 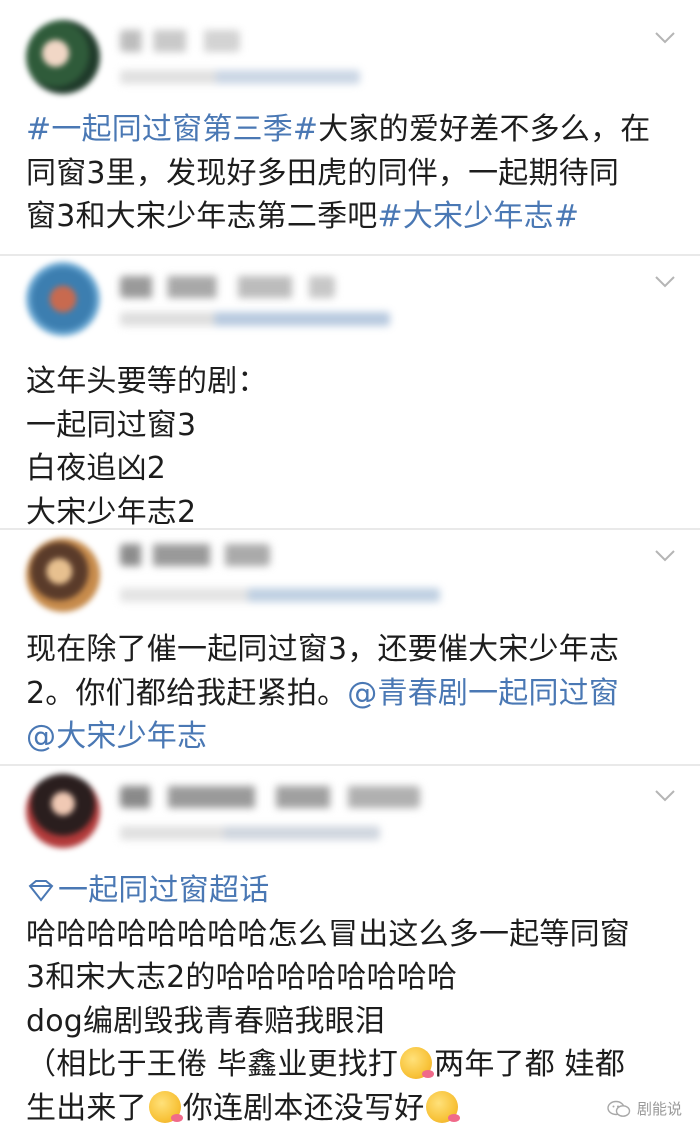 I want to click on text-line: dog编剧毁我青春赔我眼泪, so click(x=351, y=1022).